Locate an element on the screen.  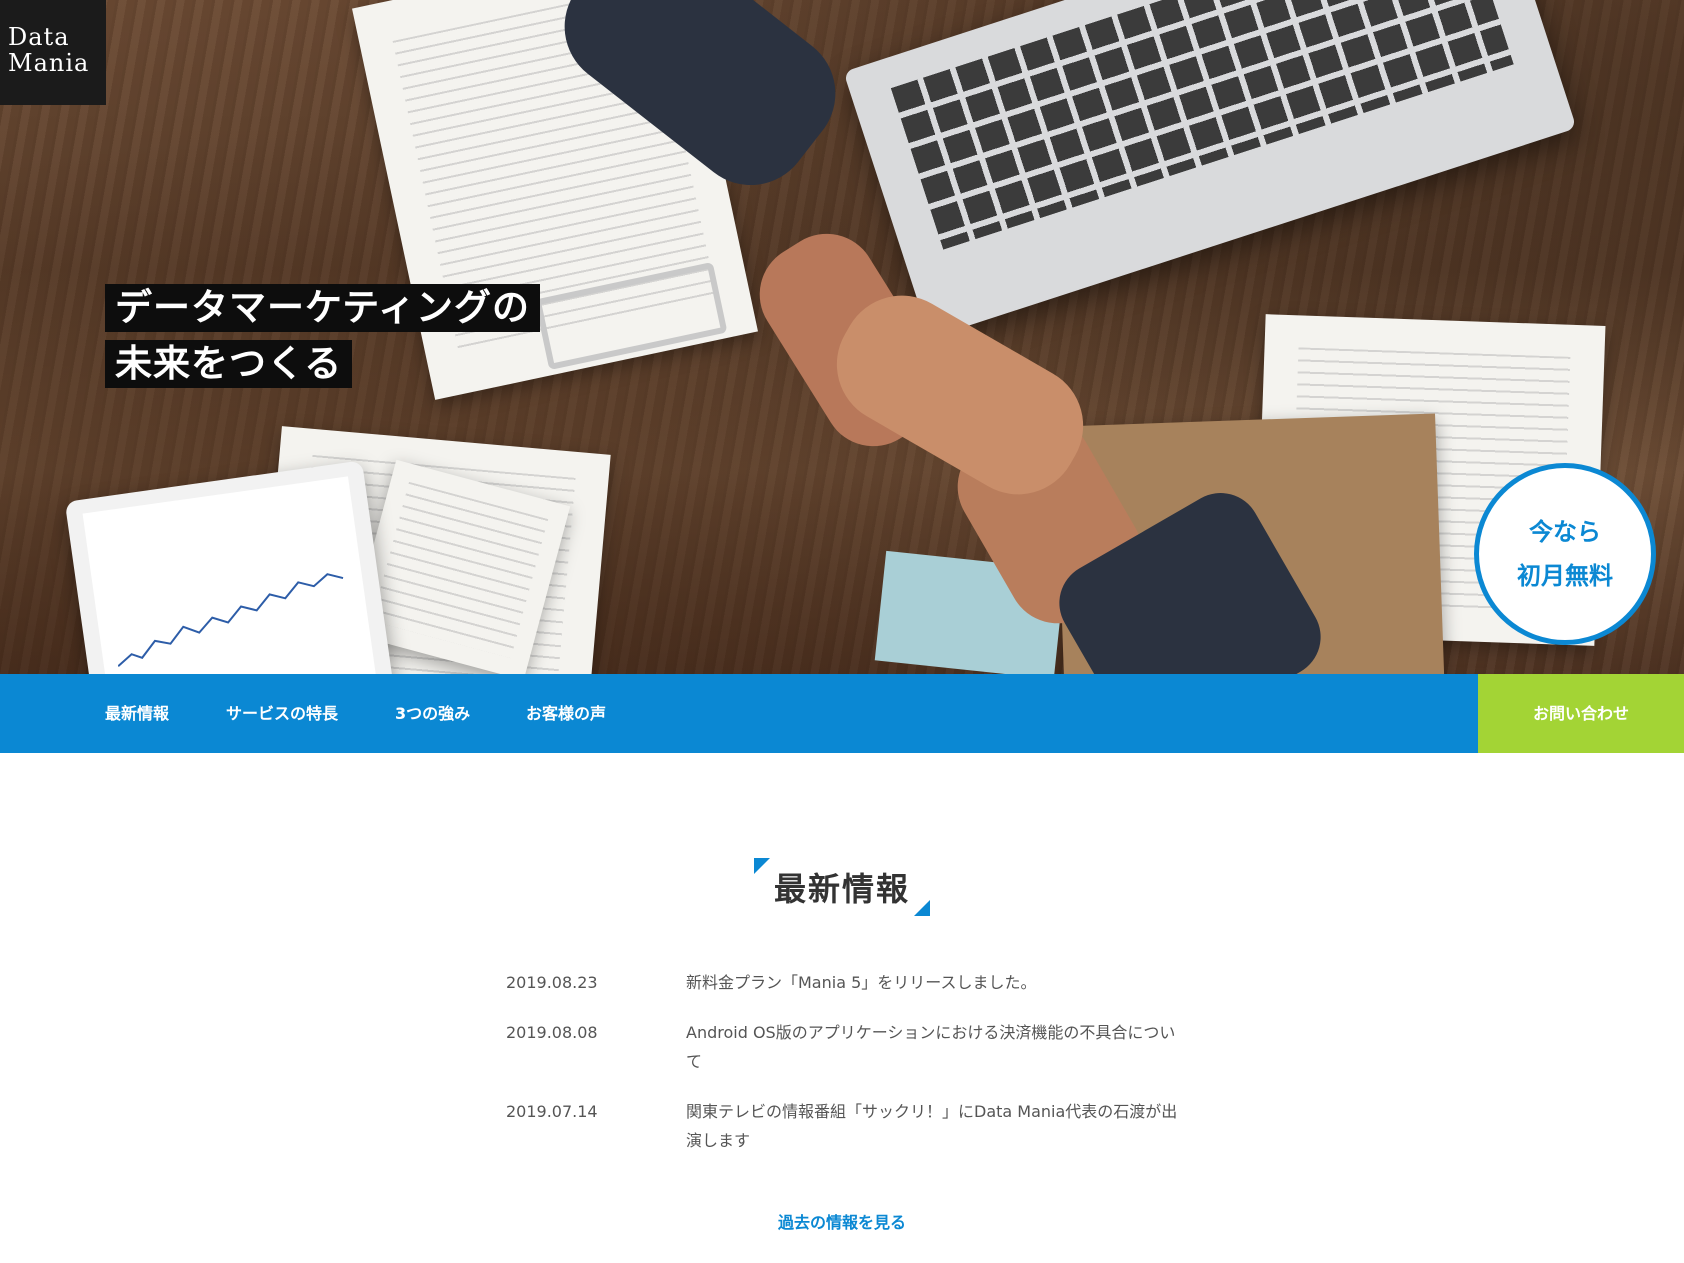
nav-item-features: サービスの特長 is located at coordinates (282, 713).